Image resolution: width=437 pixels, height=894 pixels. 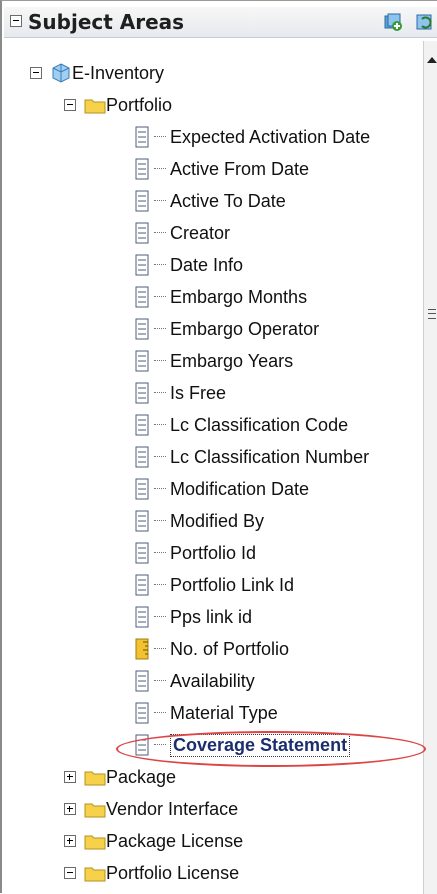 What do you see at coordinates (217, 520) in the screenshot?
I see `column-label: Modified By` at bounding box center [217, 520].